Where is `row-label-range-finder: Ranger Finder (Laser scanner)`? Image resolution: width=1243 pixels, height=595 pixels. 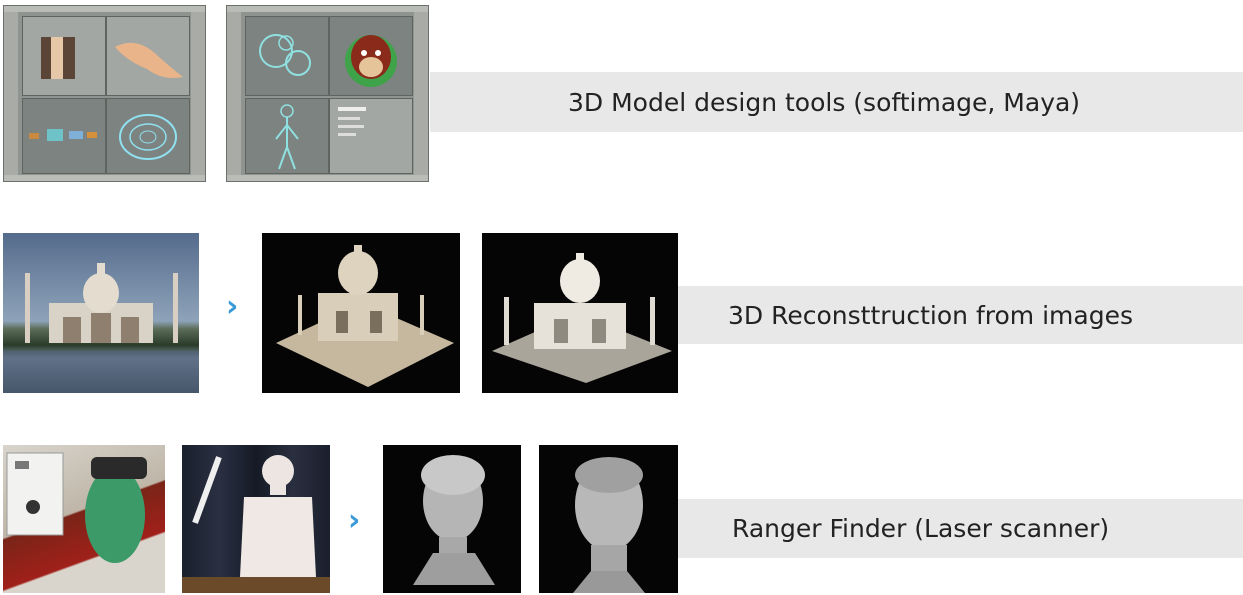 row-label-range-finder: Ranger Finder (Laser scanner) is located at coordinates (960, 528).